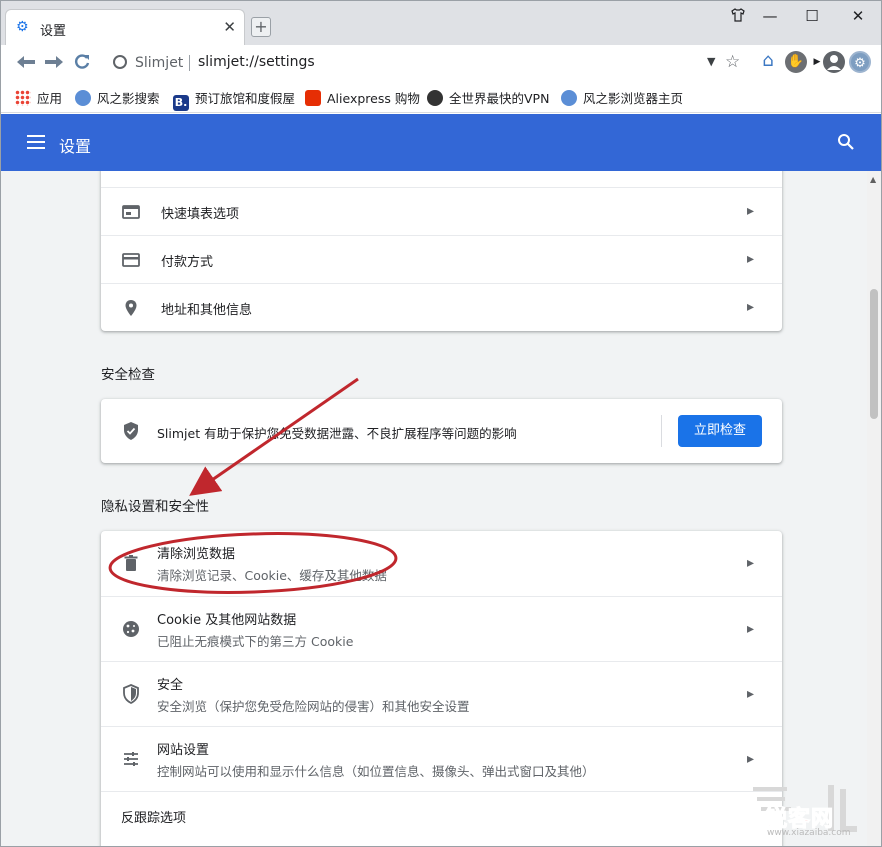 The height and width of the screenshot is (847, 882). Describe the element at coordinates (183, 750) in the screenshot. I see `row-label: 网站设置` at that location.